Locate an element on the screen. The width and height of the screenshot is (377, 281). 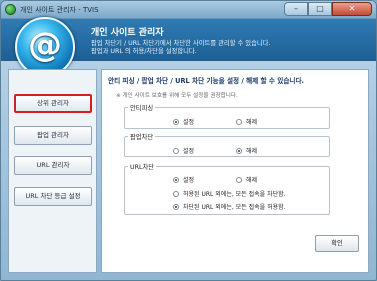
popup-block-label: 팝업차단 is located at coordinates (142, 136).